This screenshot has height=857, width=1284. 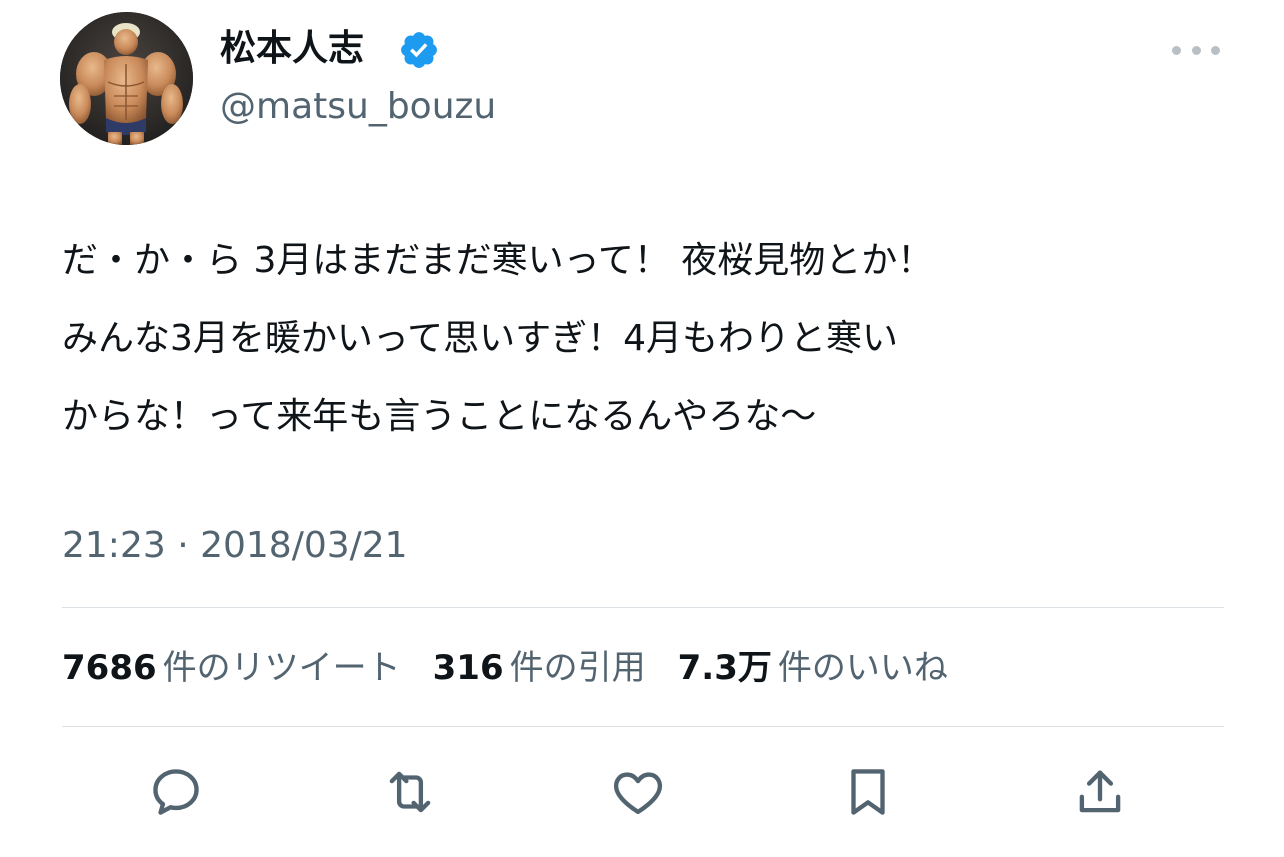 I want to click on tweet-timestamp: 21:23 · 2018/03/21, so click(x=235, y=546).